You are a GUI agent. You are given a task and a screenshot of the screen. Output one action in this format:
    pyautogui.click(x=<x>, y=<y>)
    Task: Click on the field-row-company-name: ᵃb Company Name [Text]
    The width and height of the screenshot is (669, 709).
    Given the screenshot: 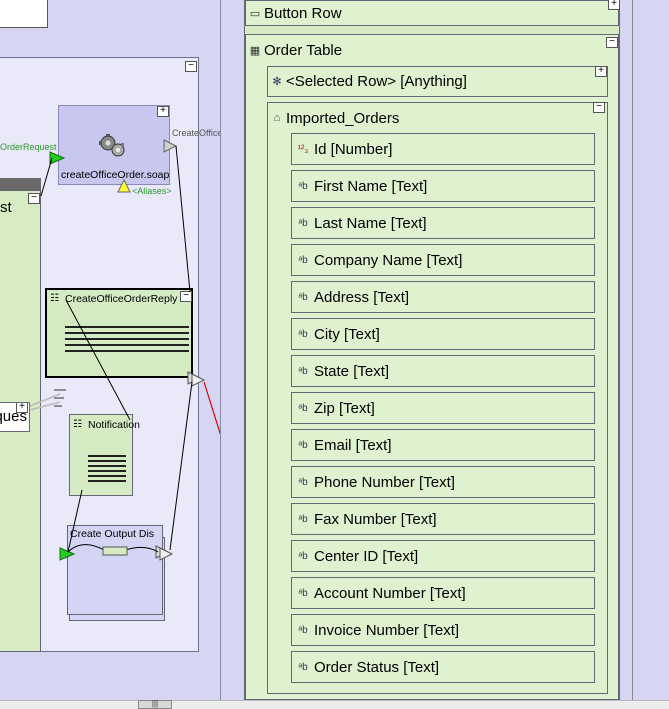 What is the action you would take?
    pyautogui.click(x=443, y=260)
    